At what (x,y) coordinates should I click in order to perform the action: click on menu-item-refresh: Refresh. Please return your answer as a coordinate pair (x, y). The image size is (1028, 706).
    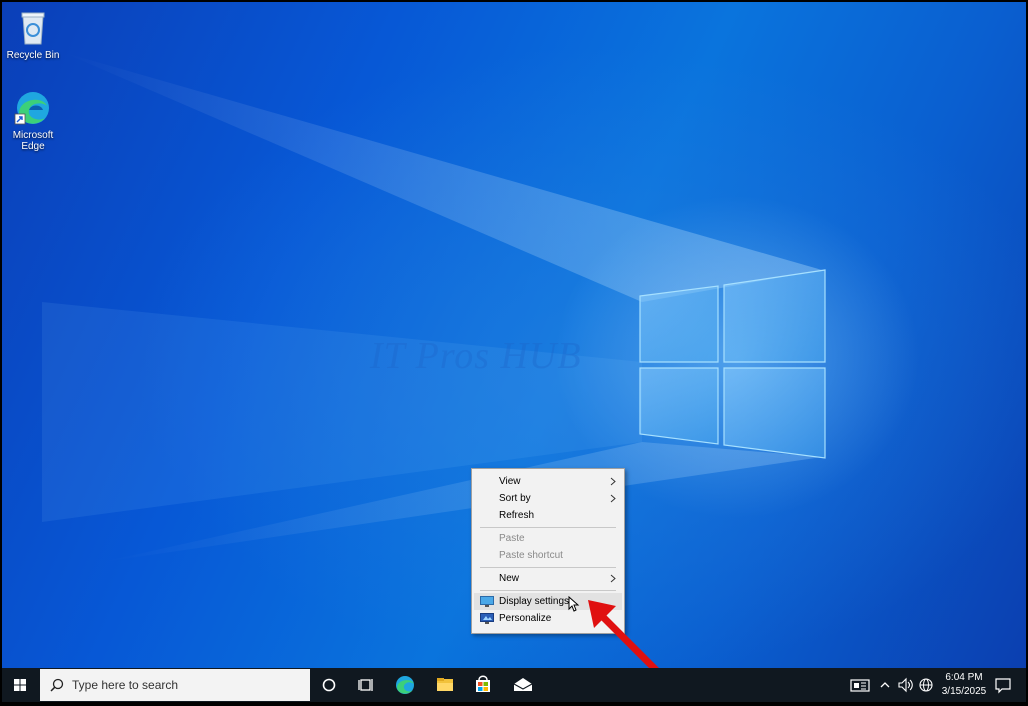
    Looking at the image, I should click on (548, 515).